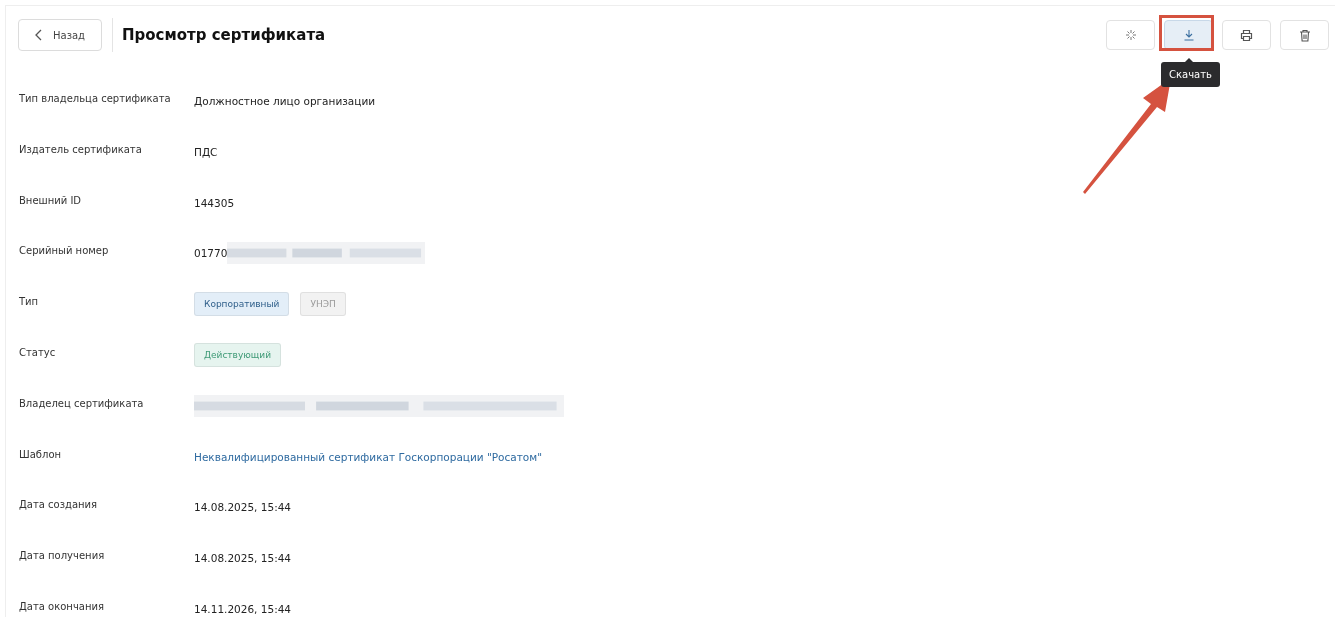 The width and height of the screenshot is (1335, 618). Describe the element at coordinates (81, 150) in the screenshot. I see `field-label: Издатель сертификата` at that location.